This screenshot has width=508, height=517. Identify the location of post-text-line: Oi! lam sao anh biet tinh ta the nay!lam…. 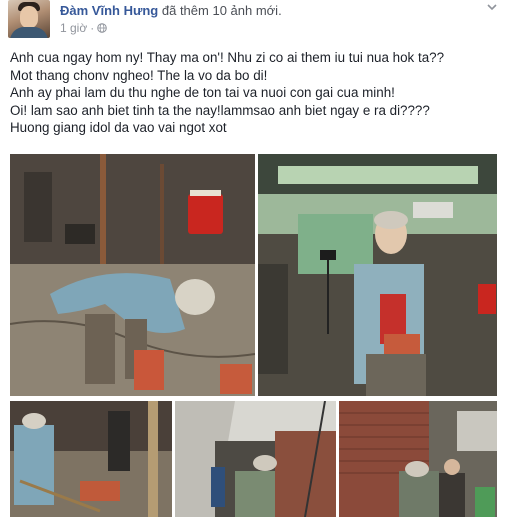
(220, 110).